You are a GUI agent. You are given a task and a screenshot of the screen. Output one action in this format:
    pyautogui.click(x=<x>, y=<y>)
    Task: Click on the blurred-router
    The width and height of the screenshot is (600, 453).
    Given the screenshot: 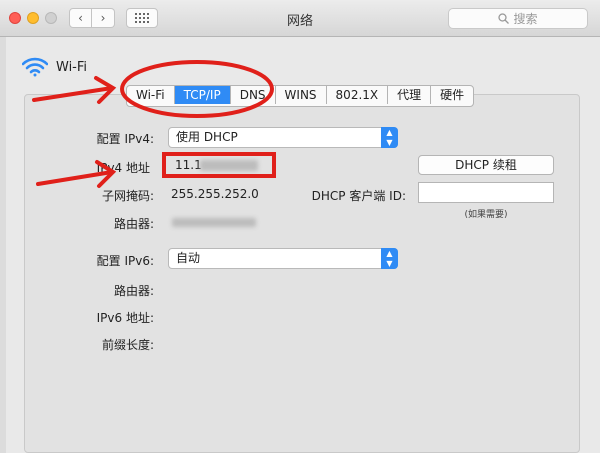 What is the action you would take?
    pyautogui.click(x=214, y=222)
    